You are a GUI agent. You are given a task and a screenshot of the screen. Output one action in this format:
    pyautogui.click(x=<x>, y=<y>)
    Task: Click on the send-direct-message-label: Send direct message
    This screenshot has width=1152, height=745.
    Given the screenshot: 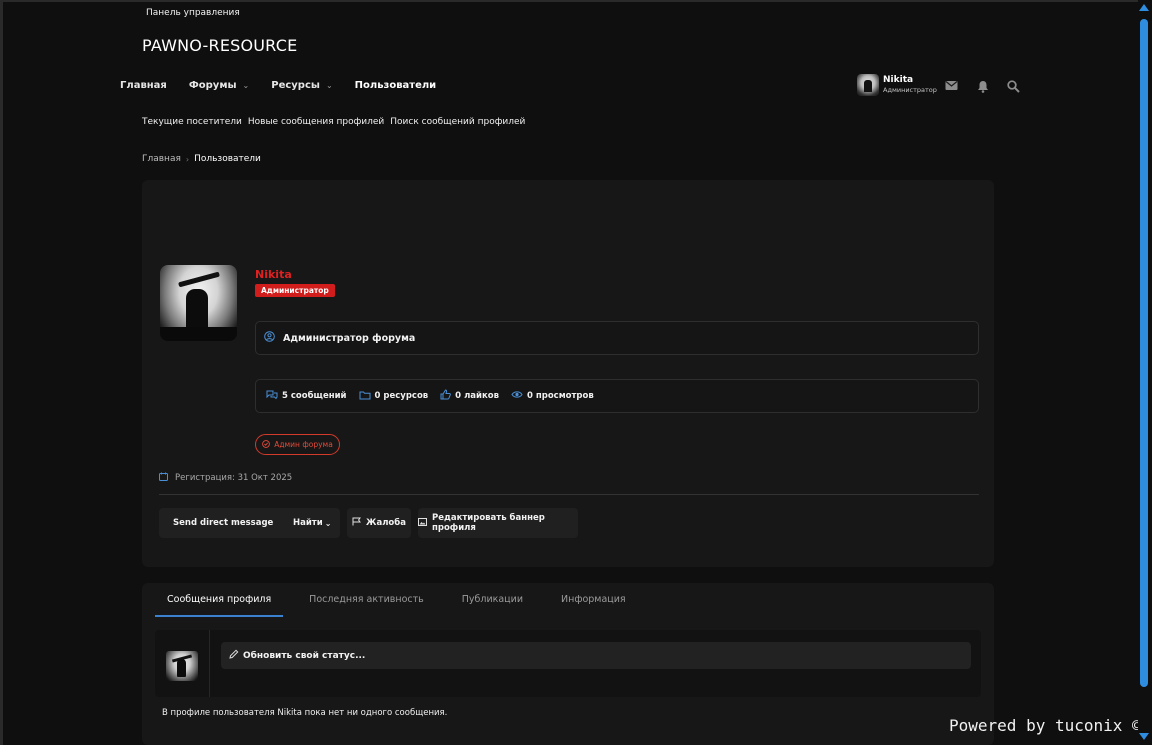 What is the action you would take?
    pyautogui.click(x=223, y=523)
    